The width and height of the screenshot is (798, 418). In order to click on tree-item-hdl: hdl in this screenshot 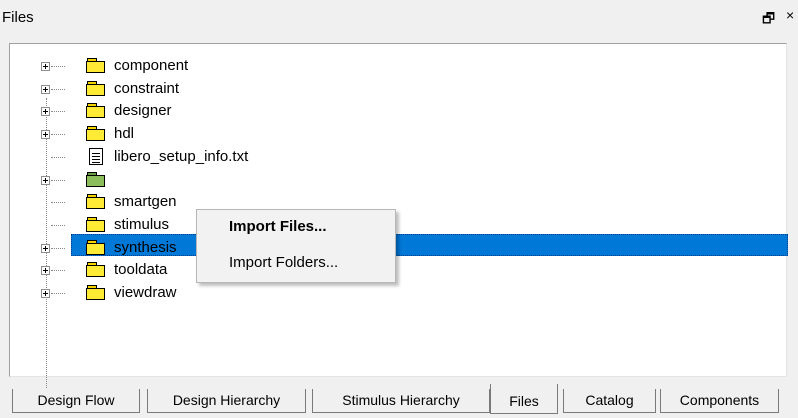, I will do `click(390, 134)`.